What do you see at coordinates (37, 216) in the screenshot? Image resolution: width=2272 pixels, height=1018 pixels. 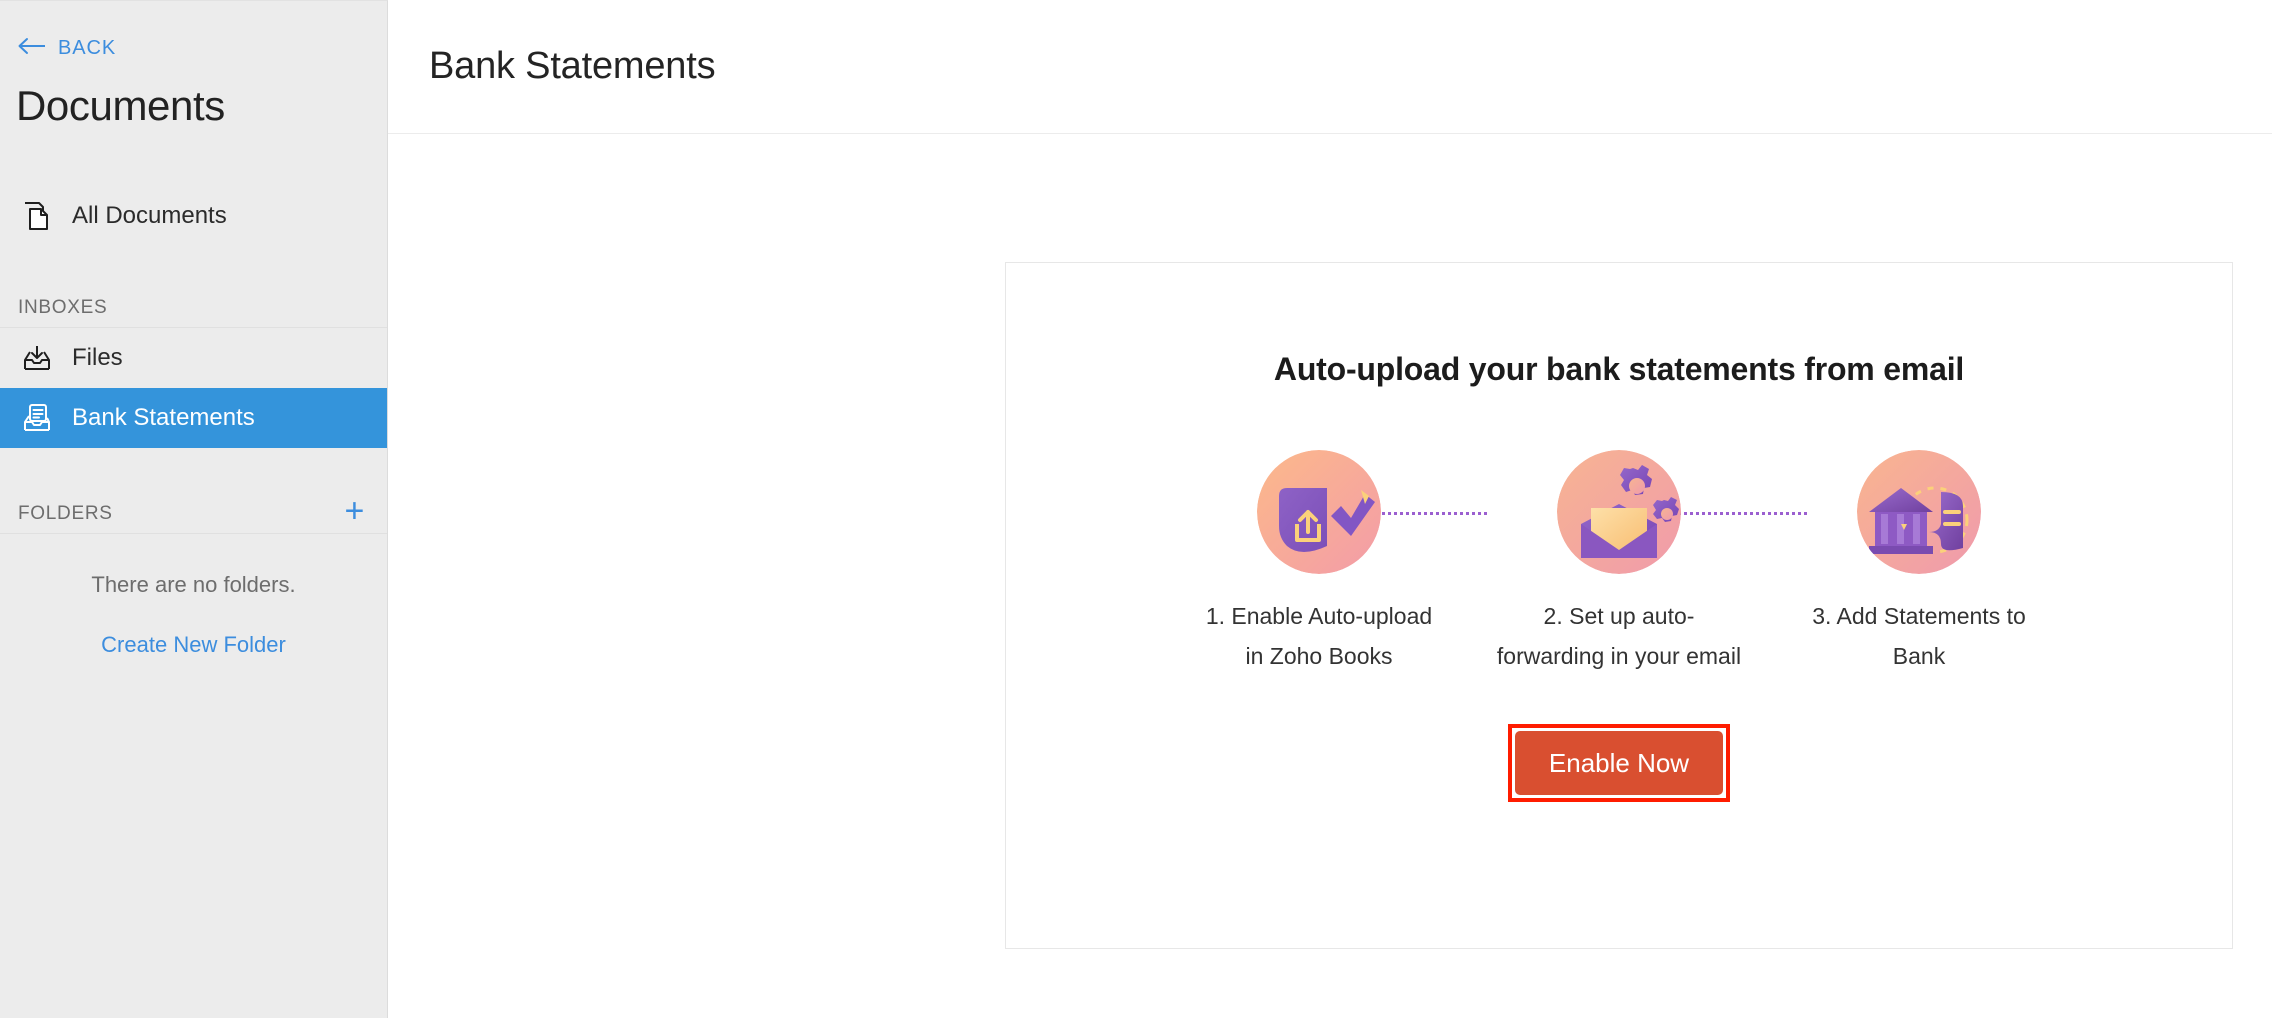 I see `documents-copy-icon` at bounding box center [37, 216].